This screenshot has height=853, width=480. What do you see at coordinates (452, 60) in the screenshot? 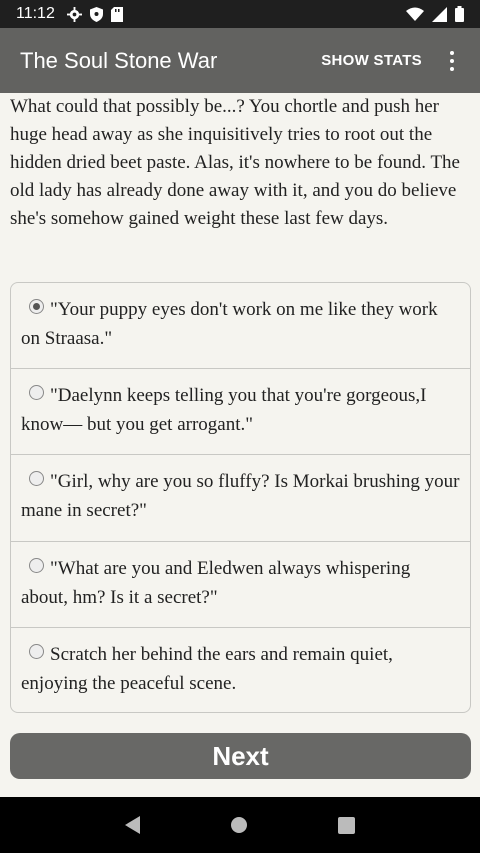
I see `more-vert-icon` at bounding box center [452, 60].